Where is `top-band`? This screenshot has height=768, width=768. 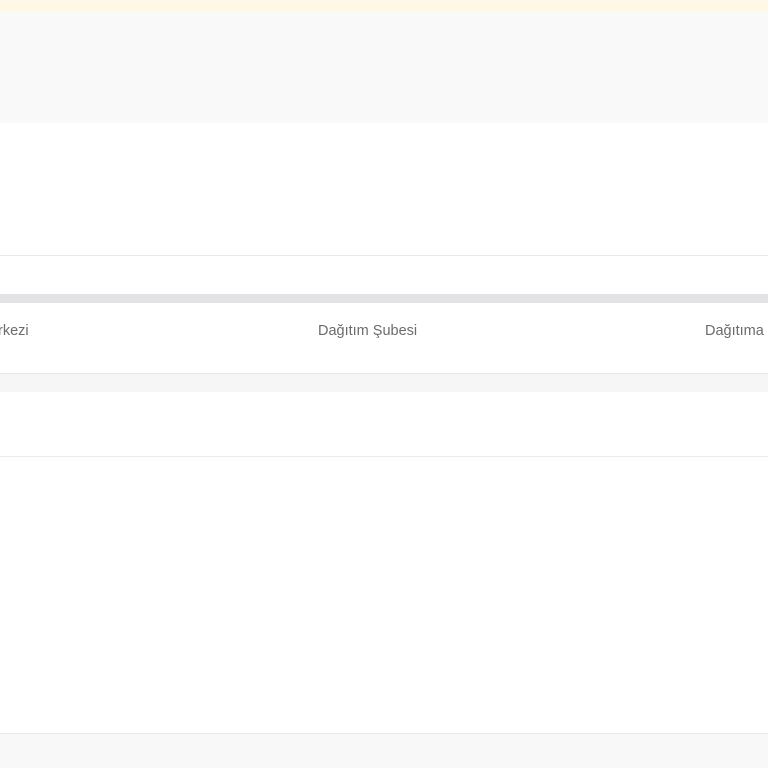
top-band is located at coordinates (384, 67).